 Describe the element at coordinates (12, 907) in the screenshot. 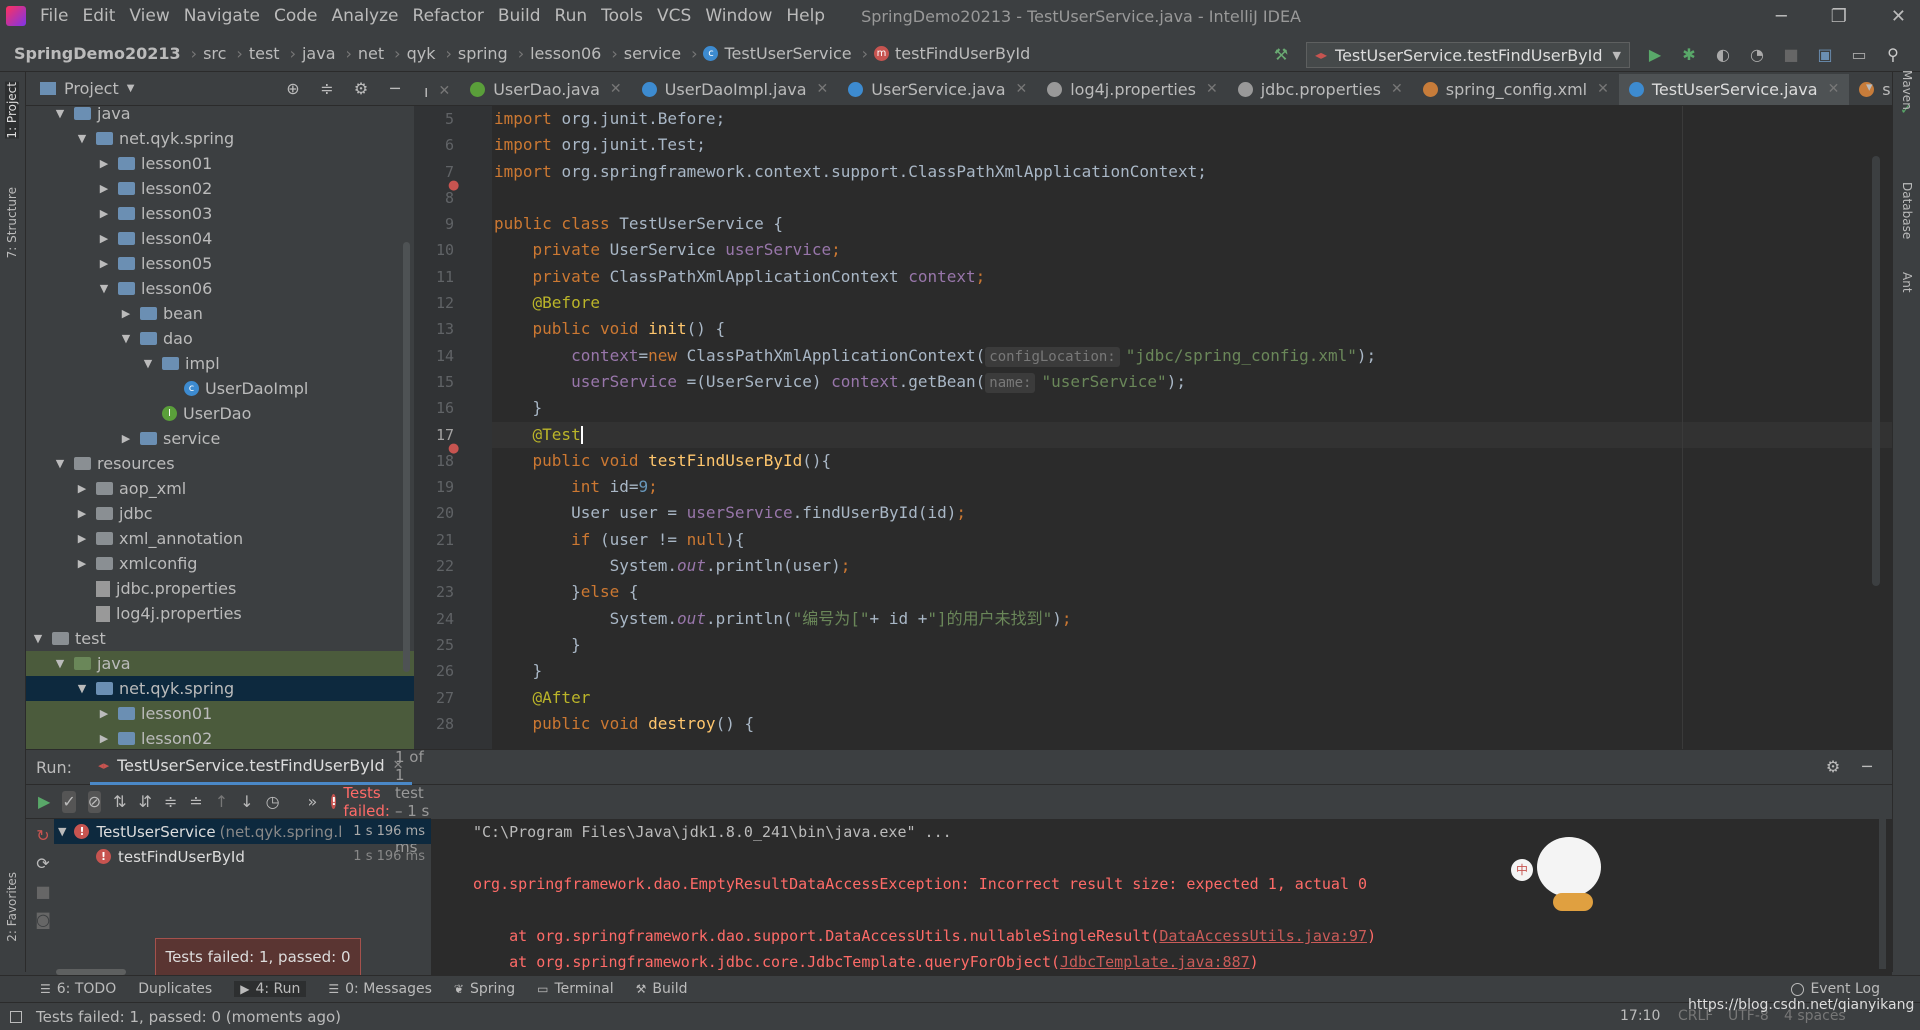

I see `side-tab-favorites: 2: Favorites` at that location.